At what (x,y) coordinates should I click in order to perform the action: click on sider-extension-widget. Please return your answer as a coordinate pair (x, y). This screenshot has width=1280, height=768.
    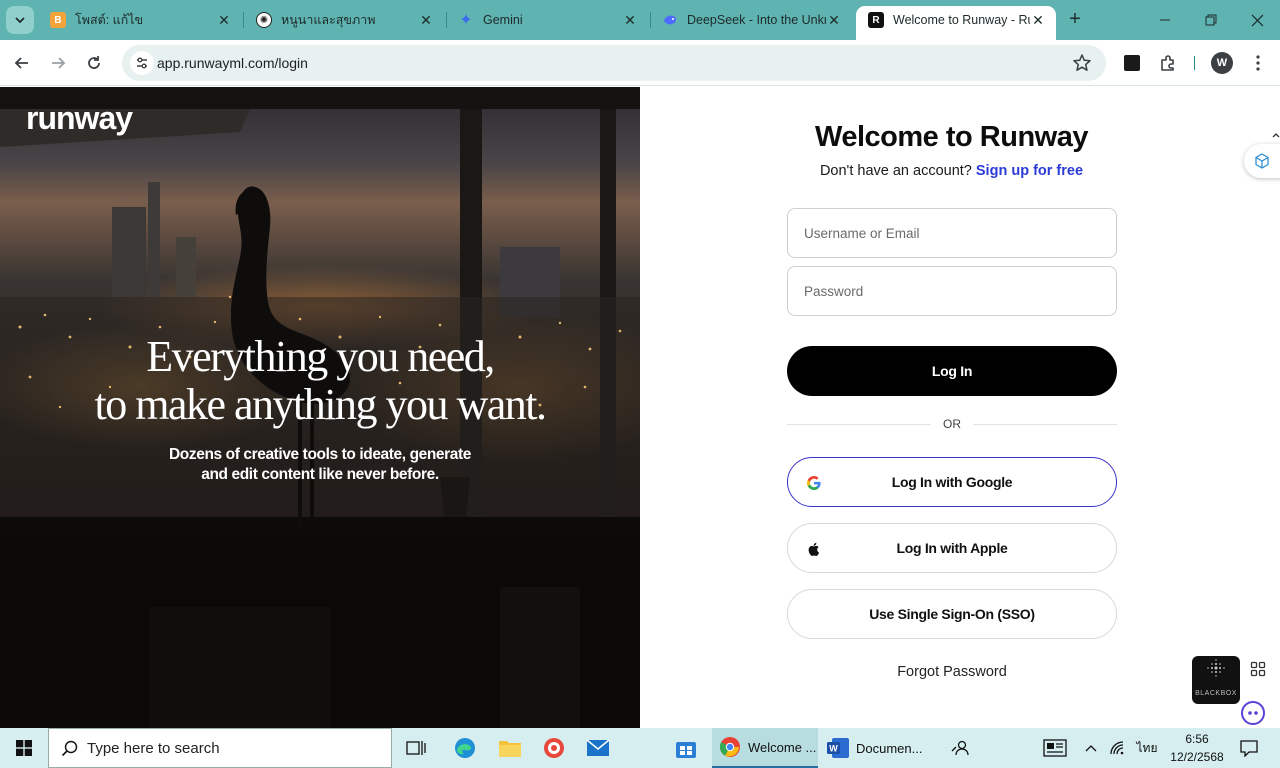
    Looking at the image, I should click on (1262, 161).